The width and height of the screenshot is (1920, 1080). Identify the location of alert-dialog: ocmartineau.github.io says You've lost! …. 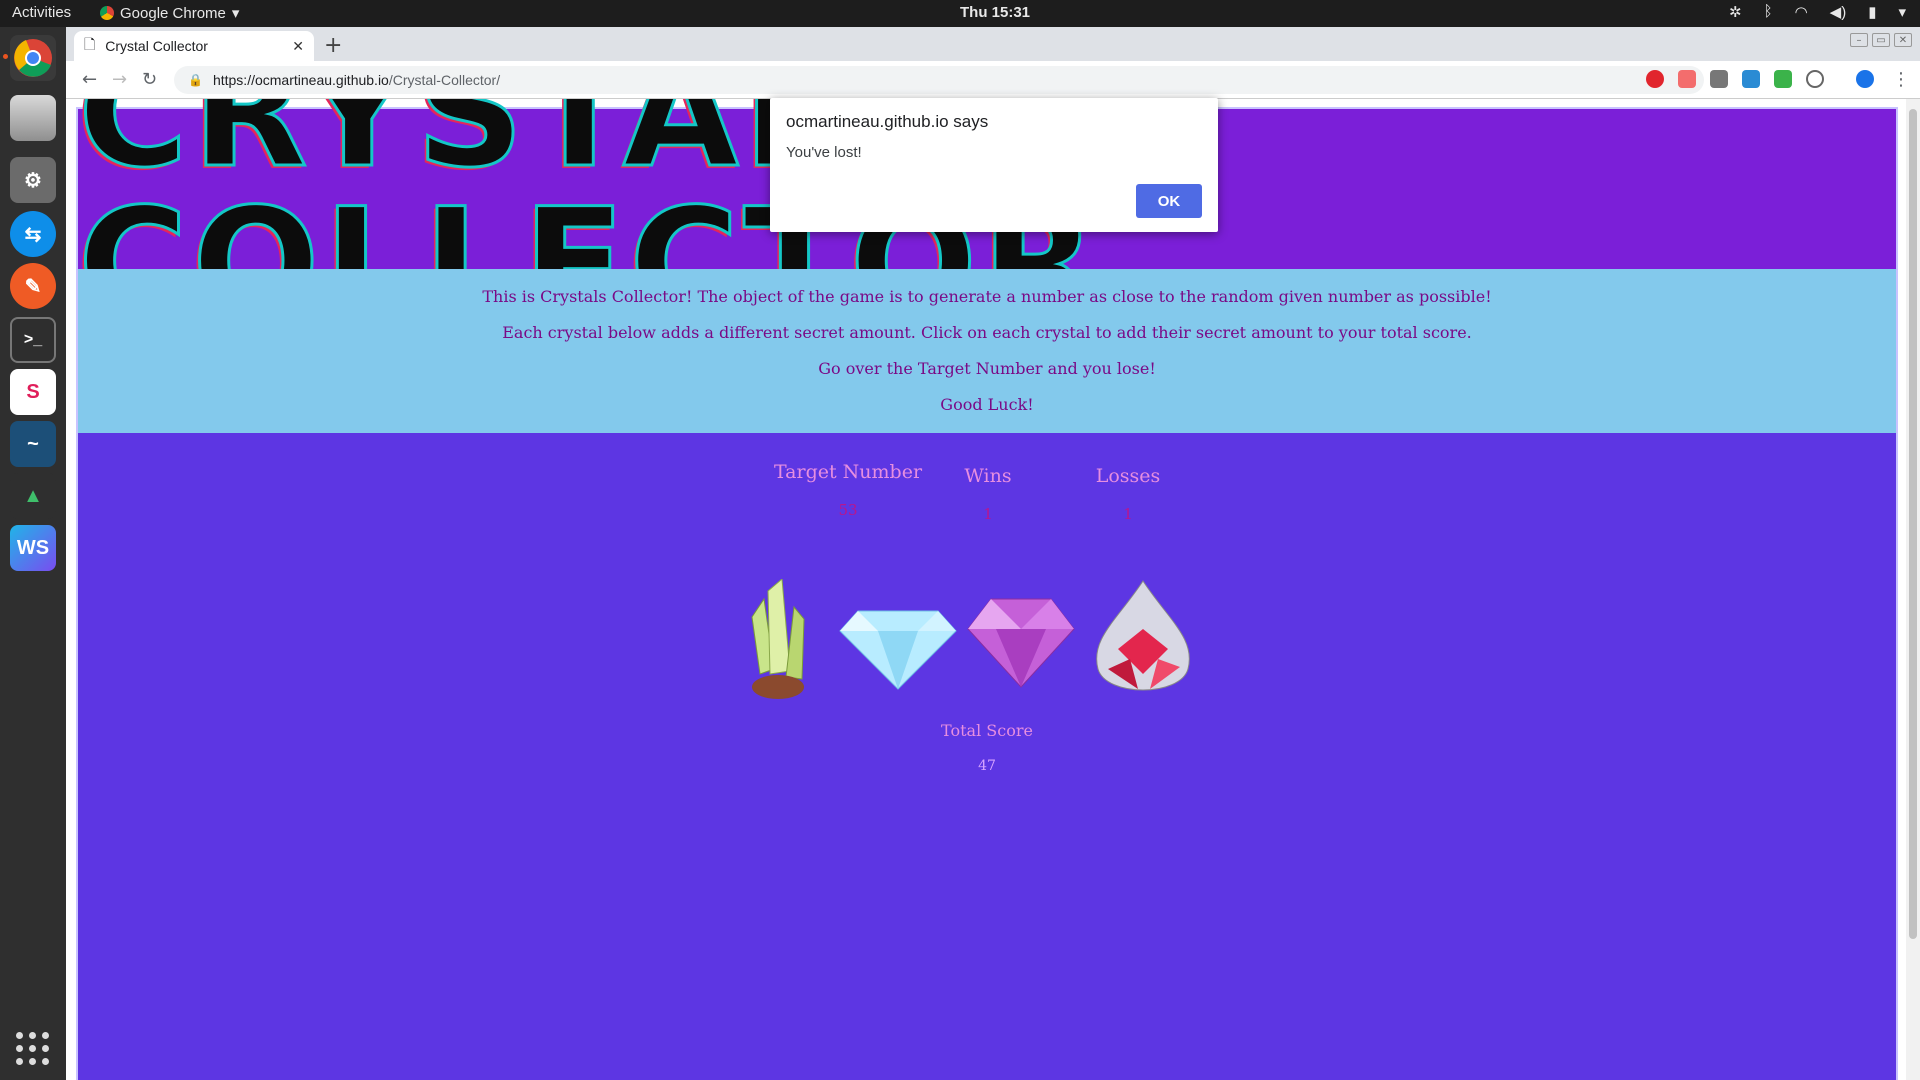
(994, 165).